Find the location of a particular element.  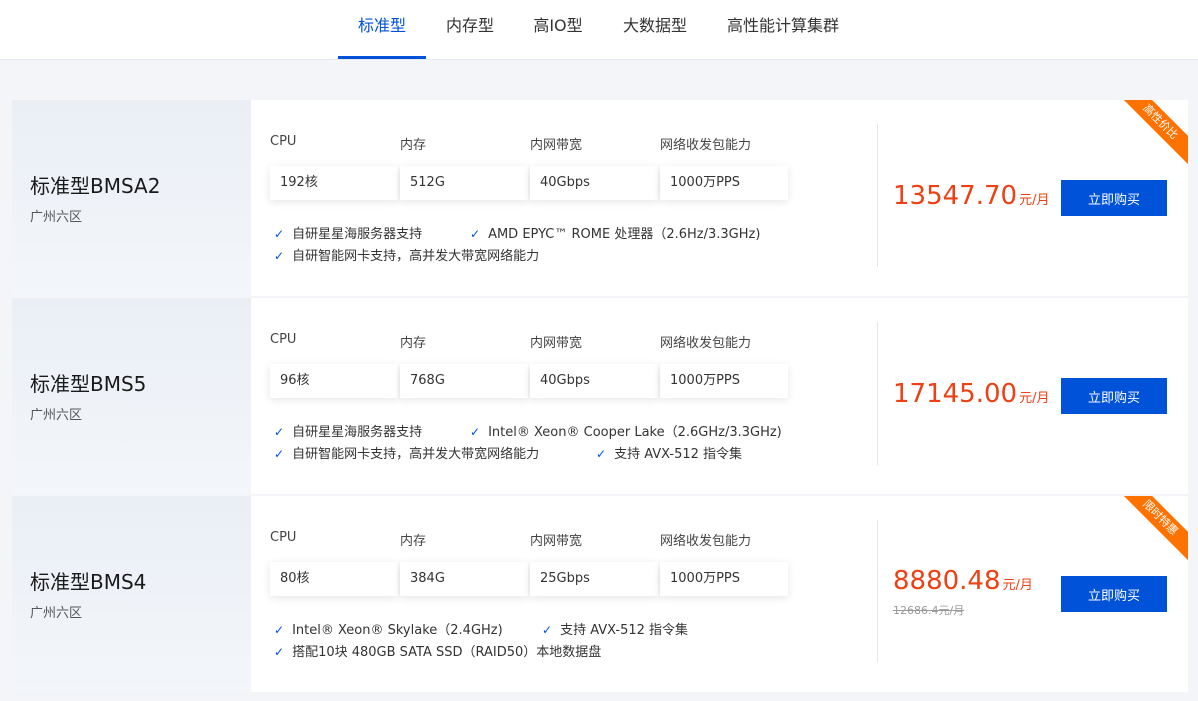

price: 17145.00 元/月 is located at coordinates (971, 394).